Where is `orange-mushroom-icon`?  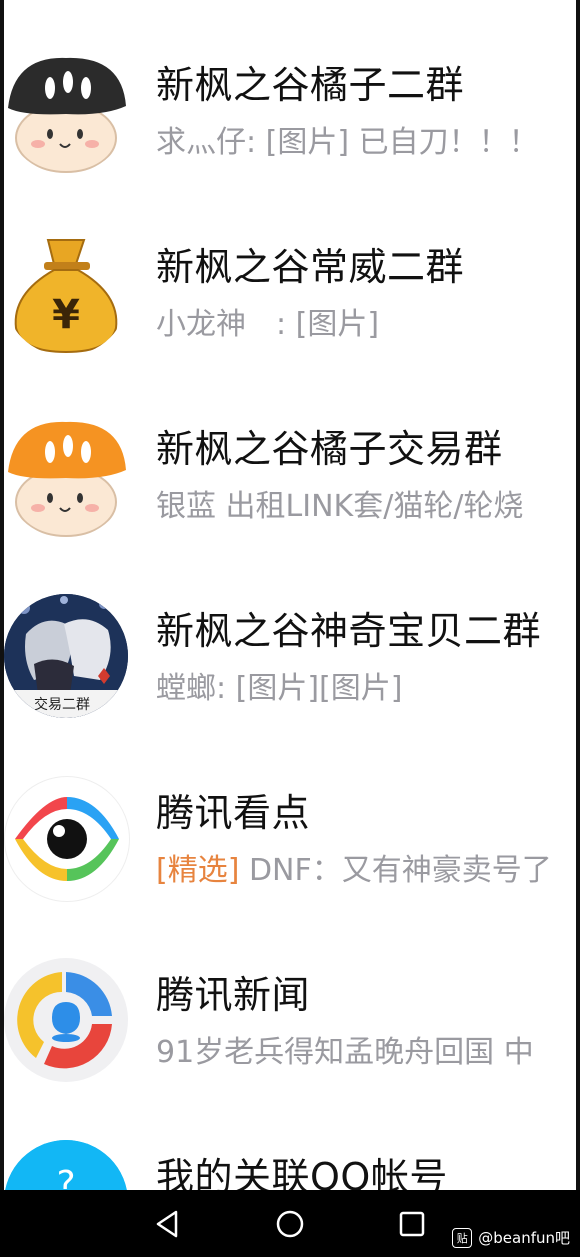
orange-mushroom-icon is located at coordinates (66, 476).